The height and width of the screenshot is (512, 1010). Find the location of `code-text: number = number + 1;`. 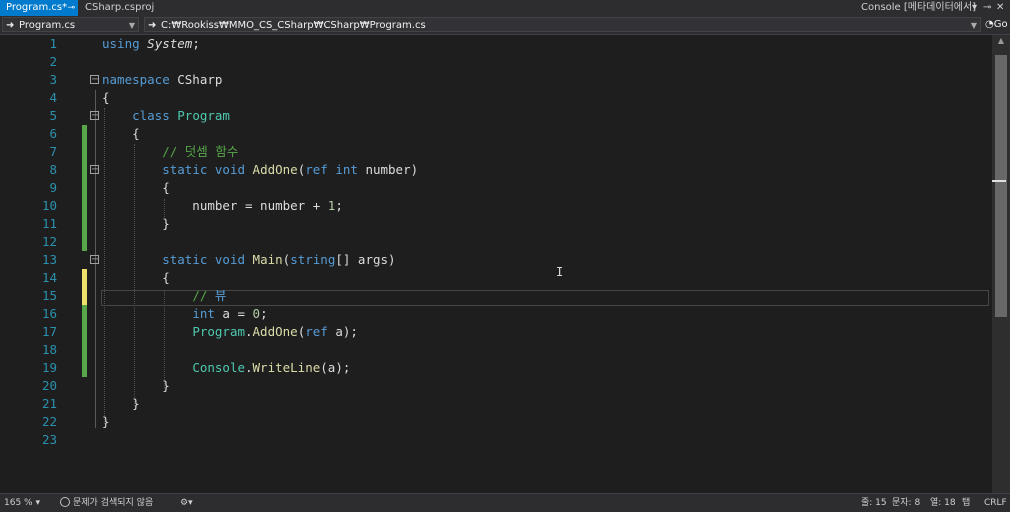

code-text: number = number + 1; is located at coordinates (222, 205).